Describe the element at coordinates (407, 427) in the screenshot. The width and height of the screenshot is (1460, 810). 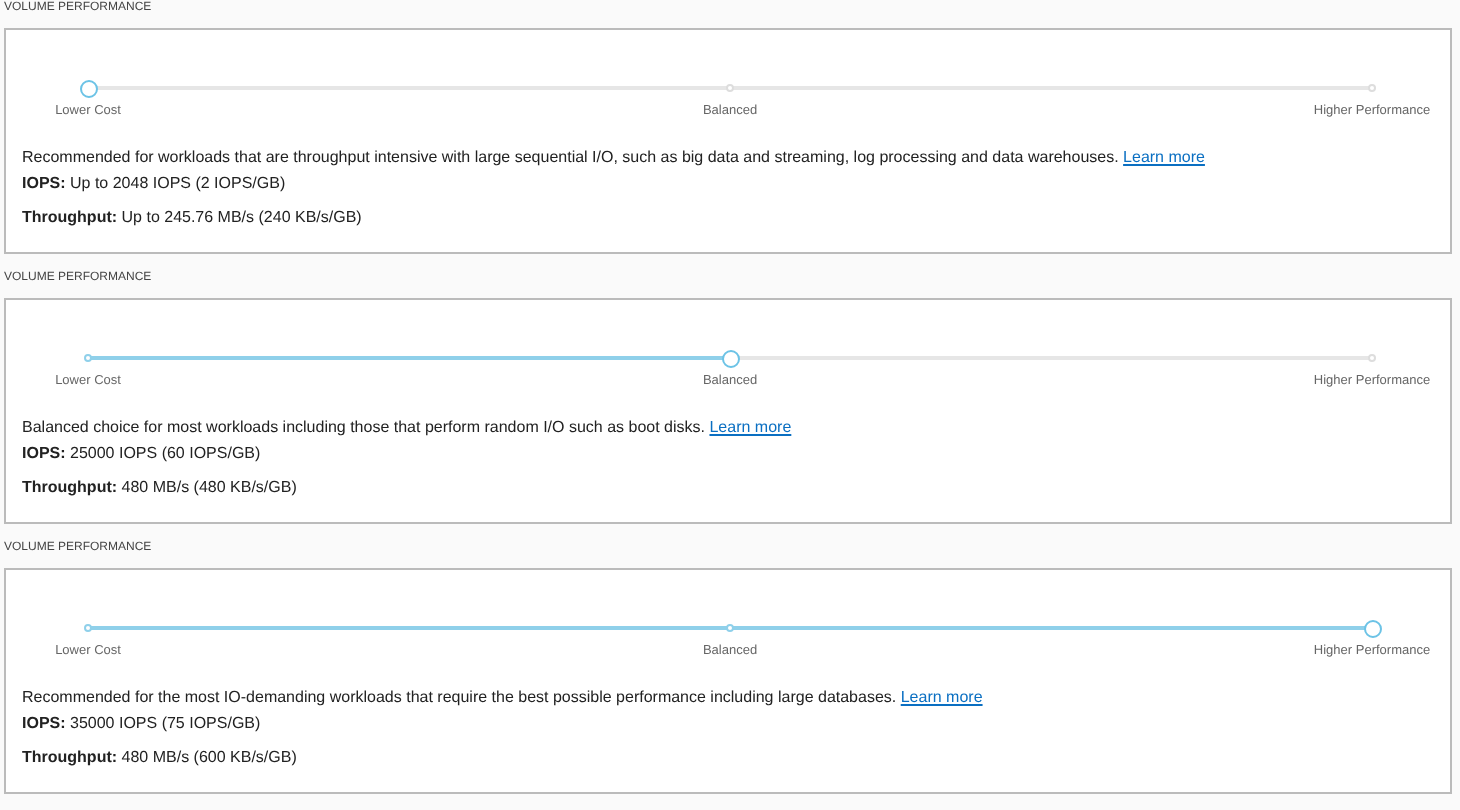
I see `description-text: Balanced choice for most workloads including those that perform random I/O such as boot disks. Learn more` at that location.